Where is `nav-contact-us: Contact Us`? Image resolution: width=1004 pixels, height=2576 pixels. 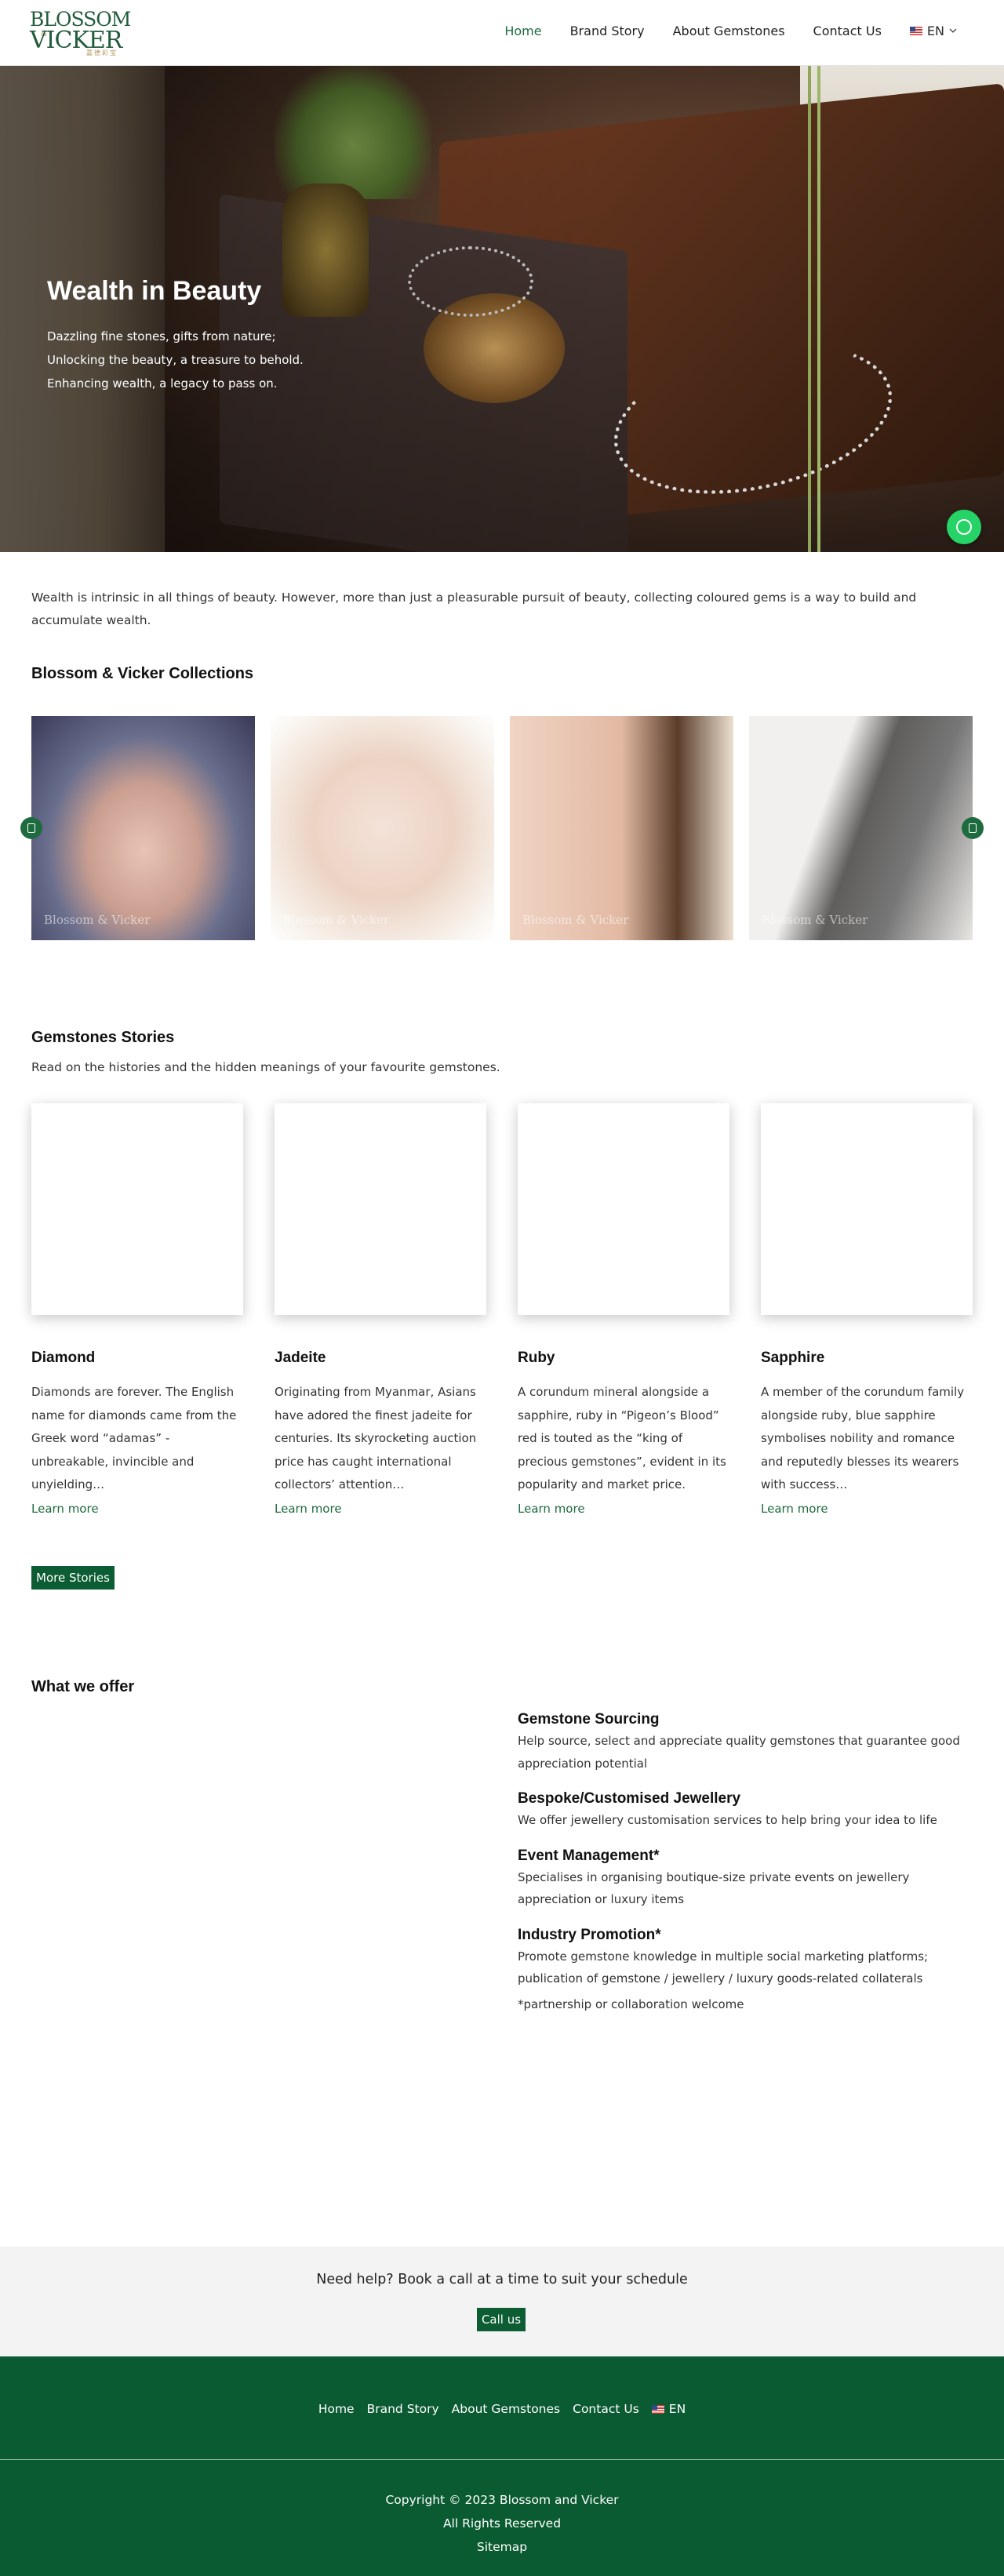 nav-contact-us: Contact Us is located at coordinates (847, 31).